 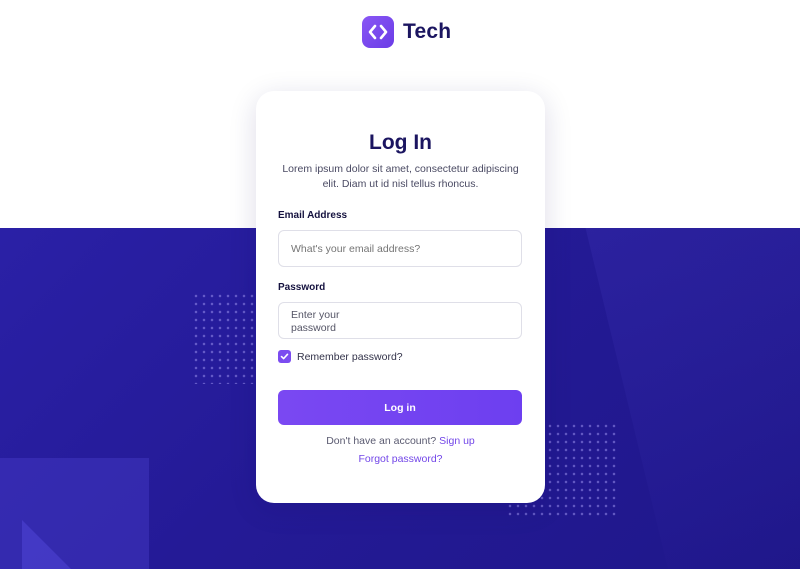 I want to click on signup-row: Don't have an account? Sign up, so click(x=400, y=441).